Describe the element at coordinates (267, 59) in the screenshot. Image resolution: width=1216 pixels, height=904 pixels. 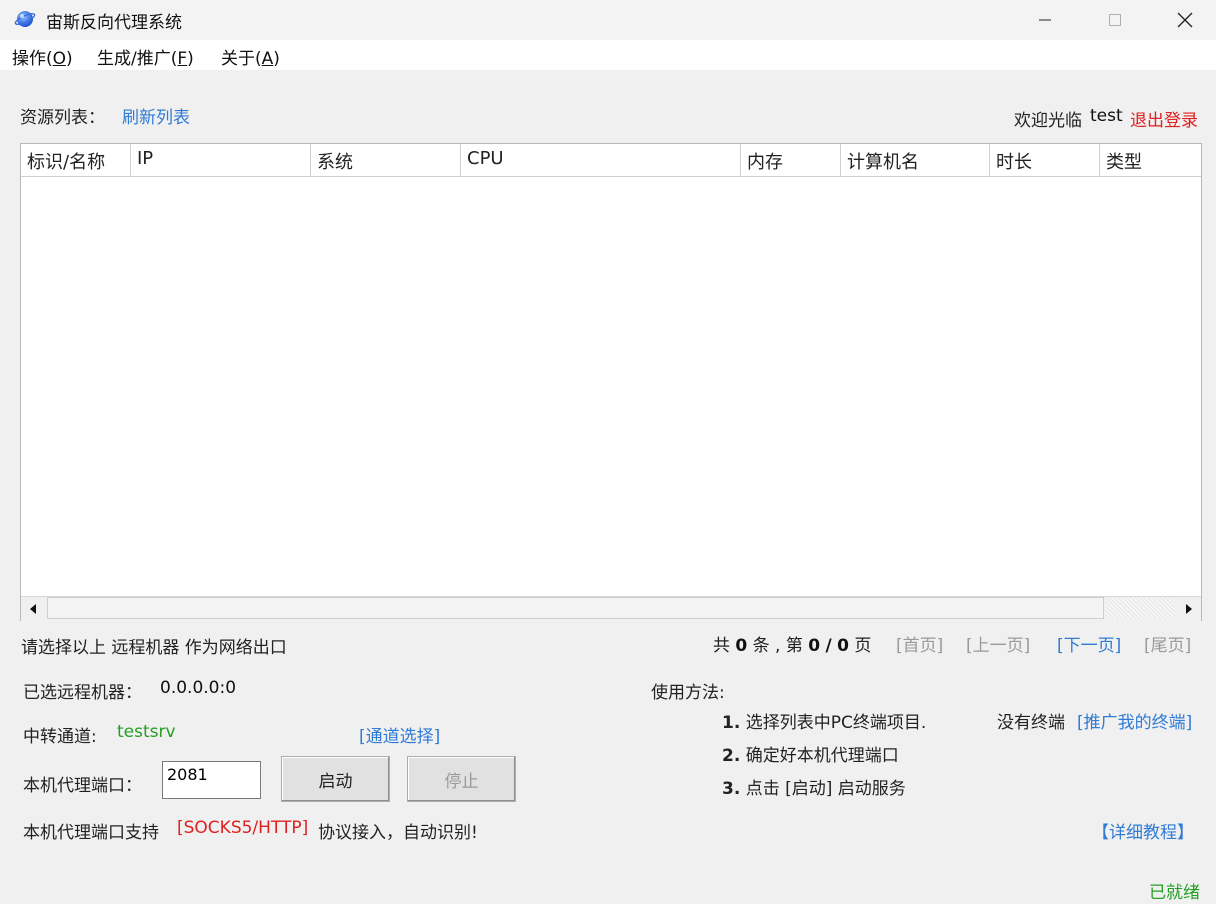
I see `menu-about-mnemonic: A` at that location.